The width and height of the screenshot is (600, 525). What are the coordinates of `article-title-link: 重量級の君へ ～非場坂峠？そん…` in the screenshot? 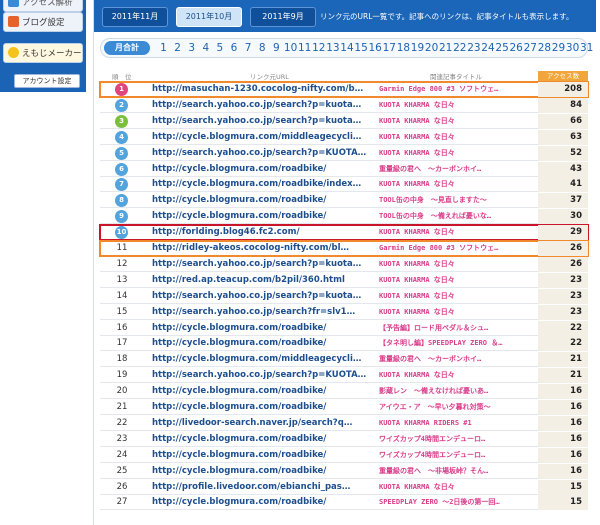 It's located at (459, 471).